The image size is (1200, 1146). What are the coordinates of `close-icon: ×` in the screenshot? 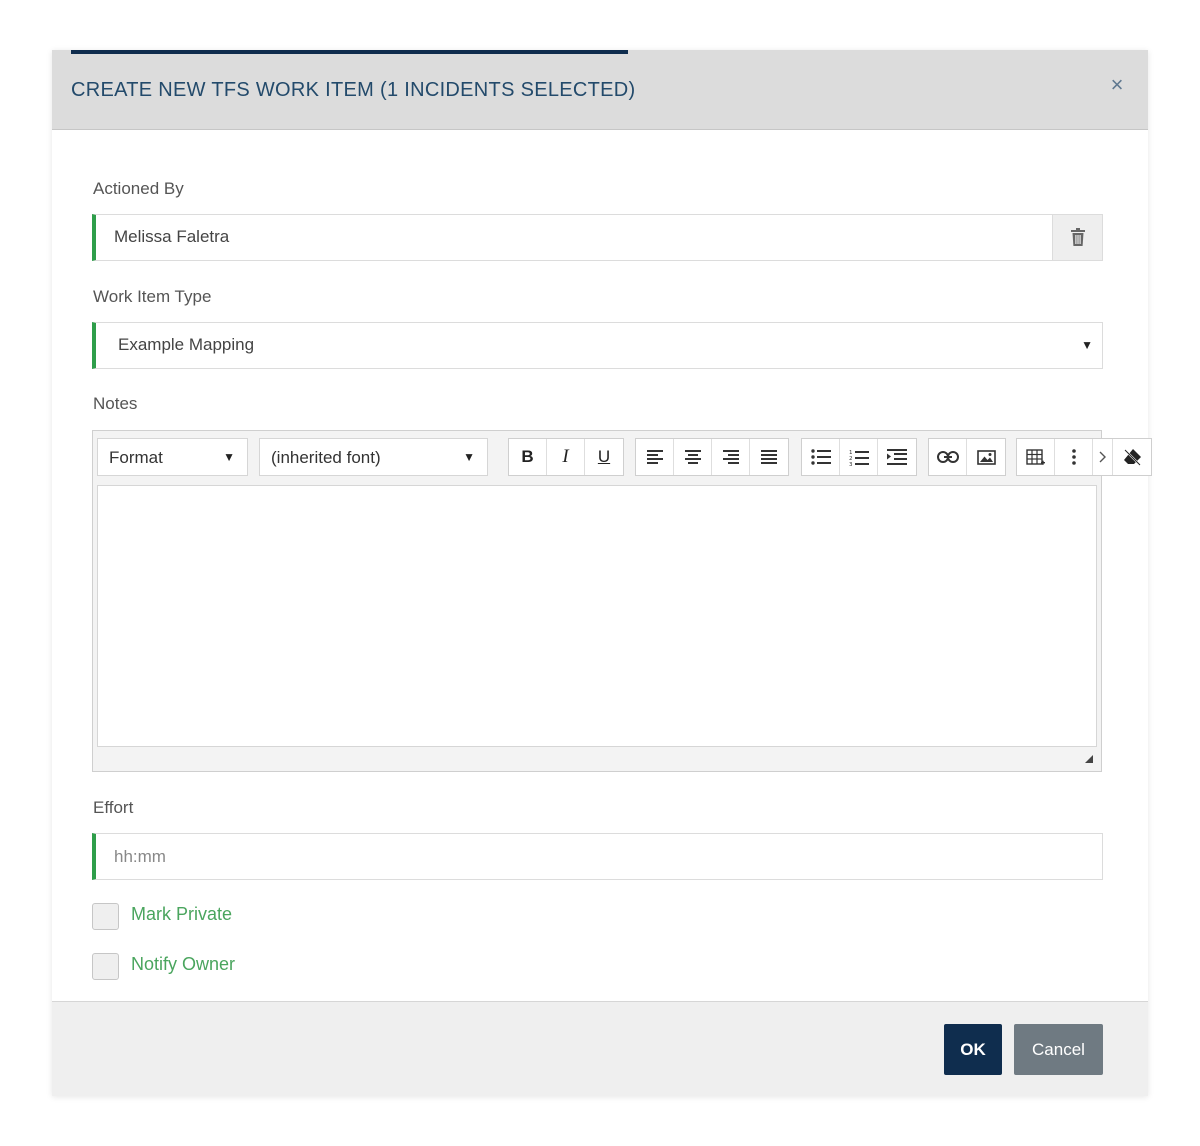 It's located at (1117, 85).